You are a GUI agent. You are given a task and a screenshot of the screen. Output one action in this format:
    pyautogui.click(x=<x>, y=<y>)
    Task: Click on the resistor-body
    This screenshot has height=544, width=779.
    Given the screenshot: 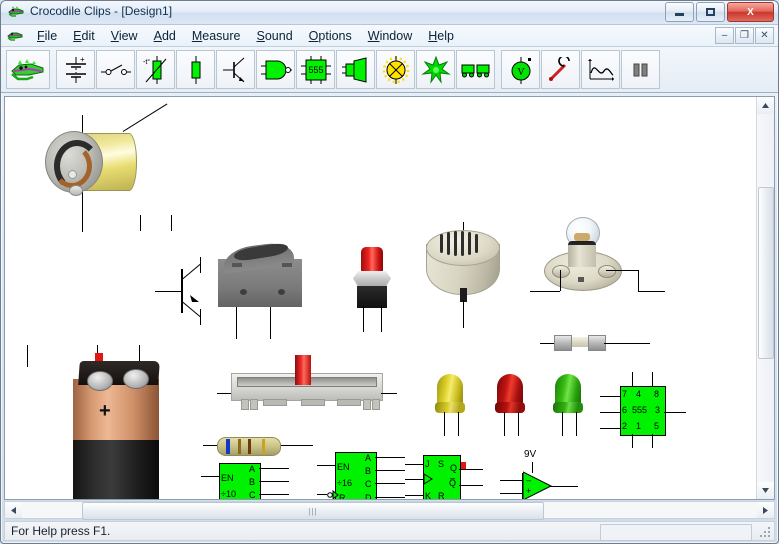 What is the action you would take?
    pyautogui.click(x=249, y=446)
    